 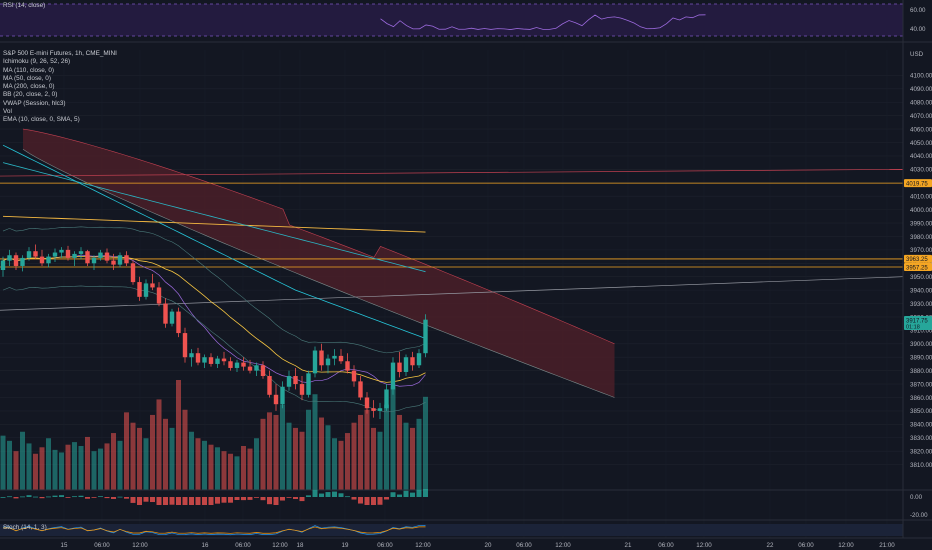 What do you see at coordinates (24, 5) in the screenshot?
I see `rsi-title: RSI (14, close)` at bounding box center [24, 5].